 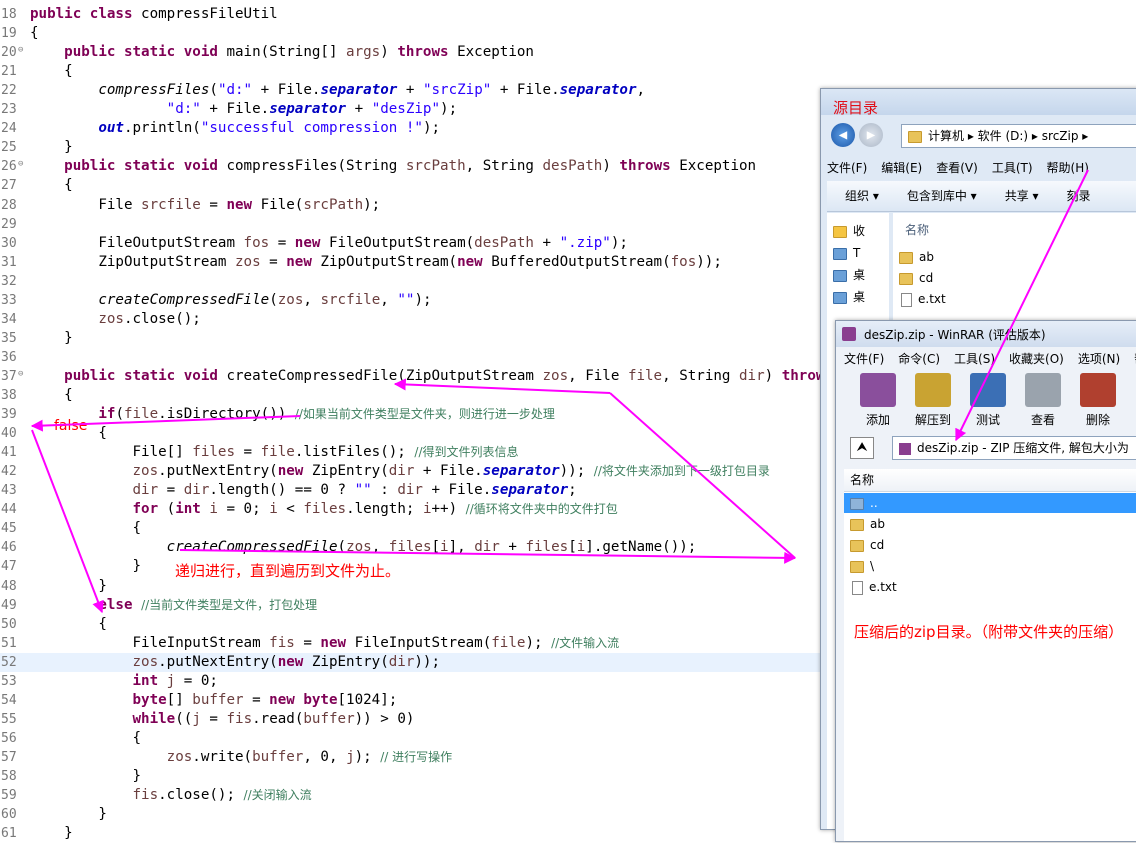 What do you see at coordinates (67, 521) in the screenshot?
I see `arrow-to-else` at bounding box center [67, 521].